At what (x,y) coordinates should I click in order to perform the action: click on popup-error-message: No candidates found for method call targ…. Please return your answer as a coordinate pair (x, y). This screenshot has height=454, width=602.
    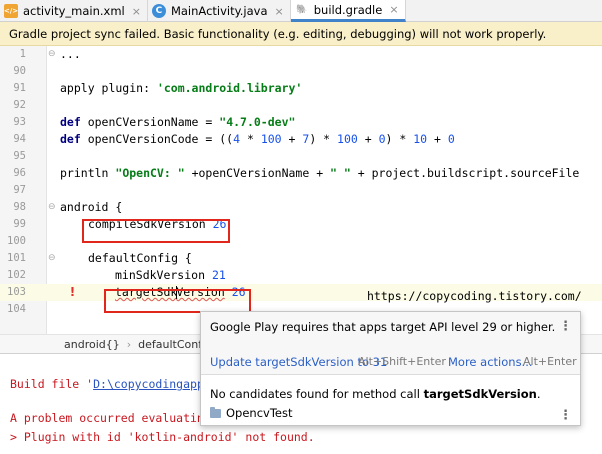
    Looking at the image, I should click on (375, 394).